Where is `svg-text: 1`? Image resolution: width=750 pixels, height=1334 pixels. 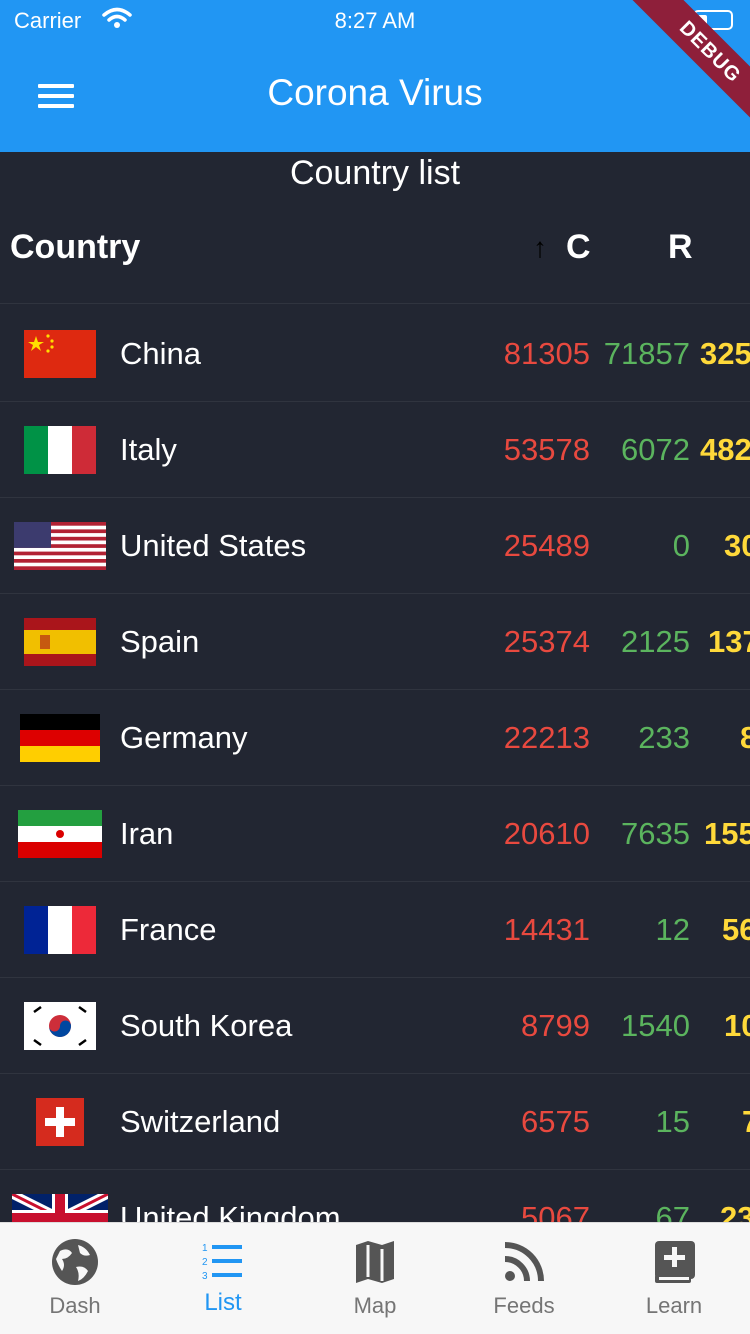 svg-text: 1 is located at coordinates (205, 1248).